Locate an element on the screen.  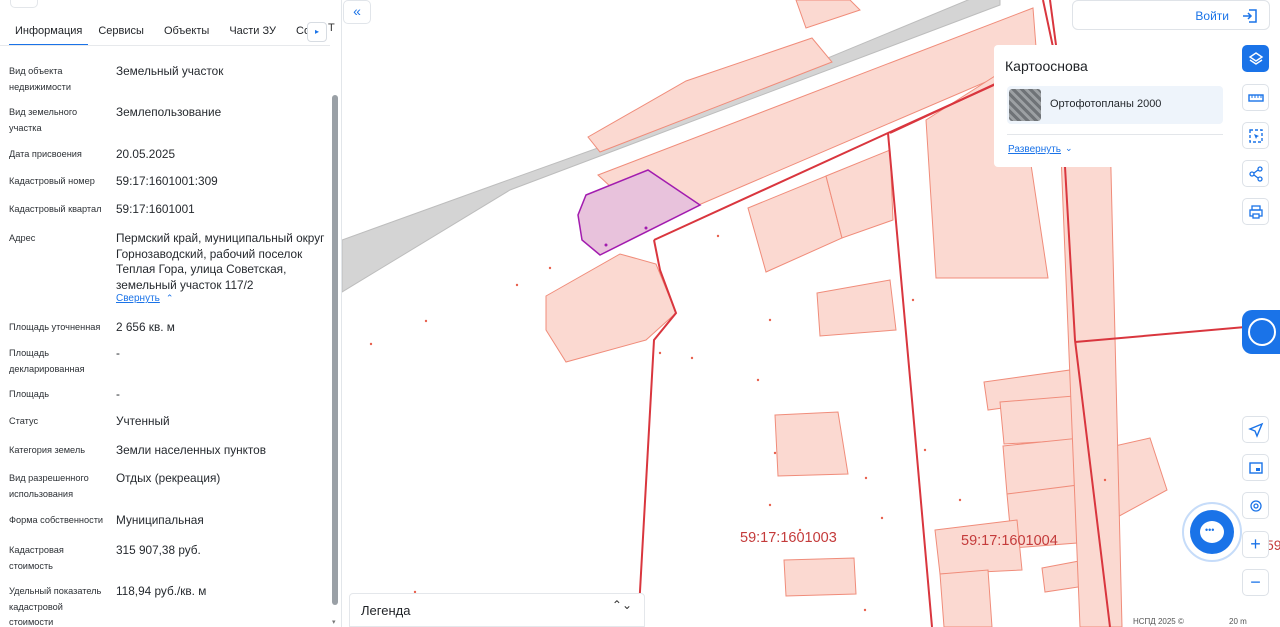
property-label: Площадь уточненная is located at coordinates (55, 327).